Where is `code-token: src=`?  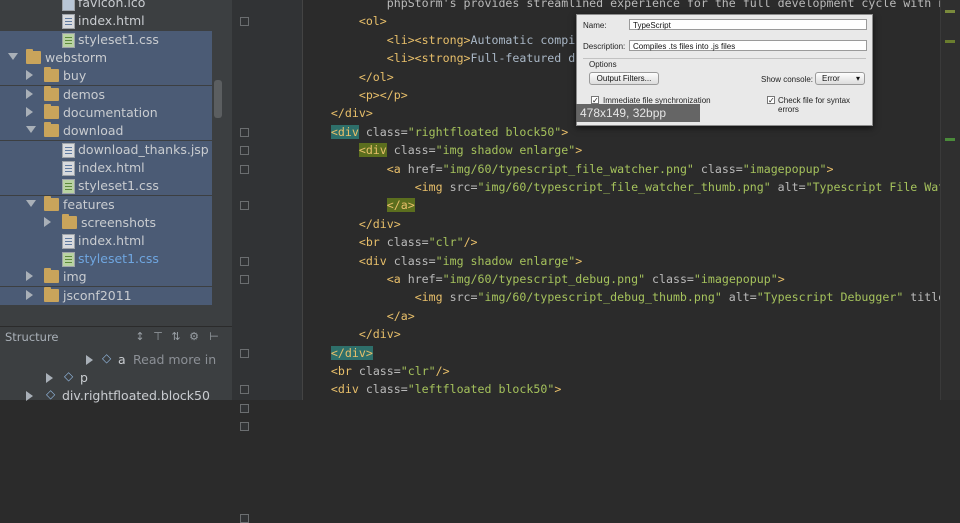 code-token: src= is located at coordinates (460, 187).